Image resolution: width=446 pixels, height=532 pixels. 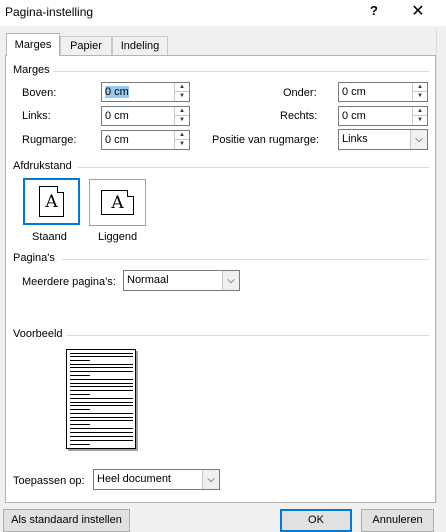 I want to click on bottom-margin-label: Onder:, so click(x=300, y=93).